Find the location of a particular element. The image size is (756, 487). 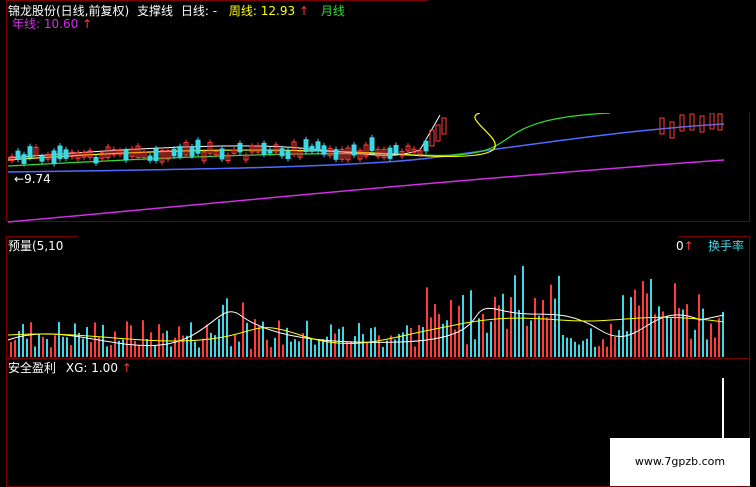

arrow-left-icon: ← is located at coordinates (19, 179).